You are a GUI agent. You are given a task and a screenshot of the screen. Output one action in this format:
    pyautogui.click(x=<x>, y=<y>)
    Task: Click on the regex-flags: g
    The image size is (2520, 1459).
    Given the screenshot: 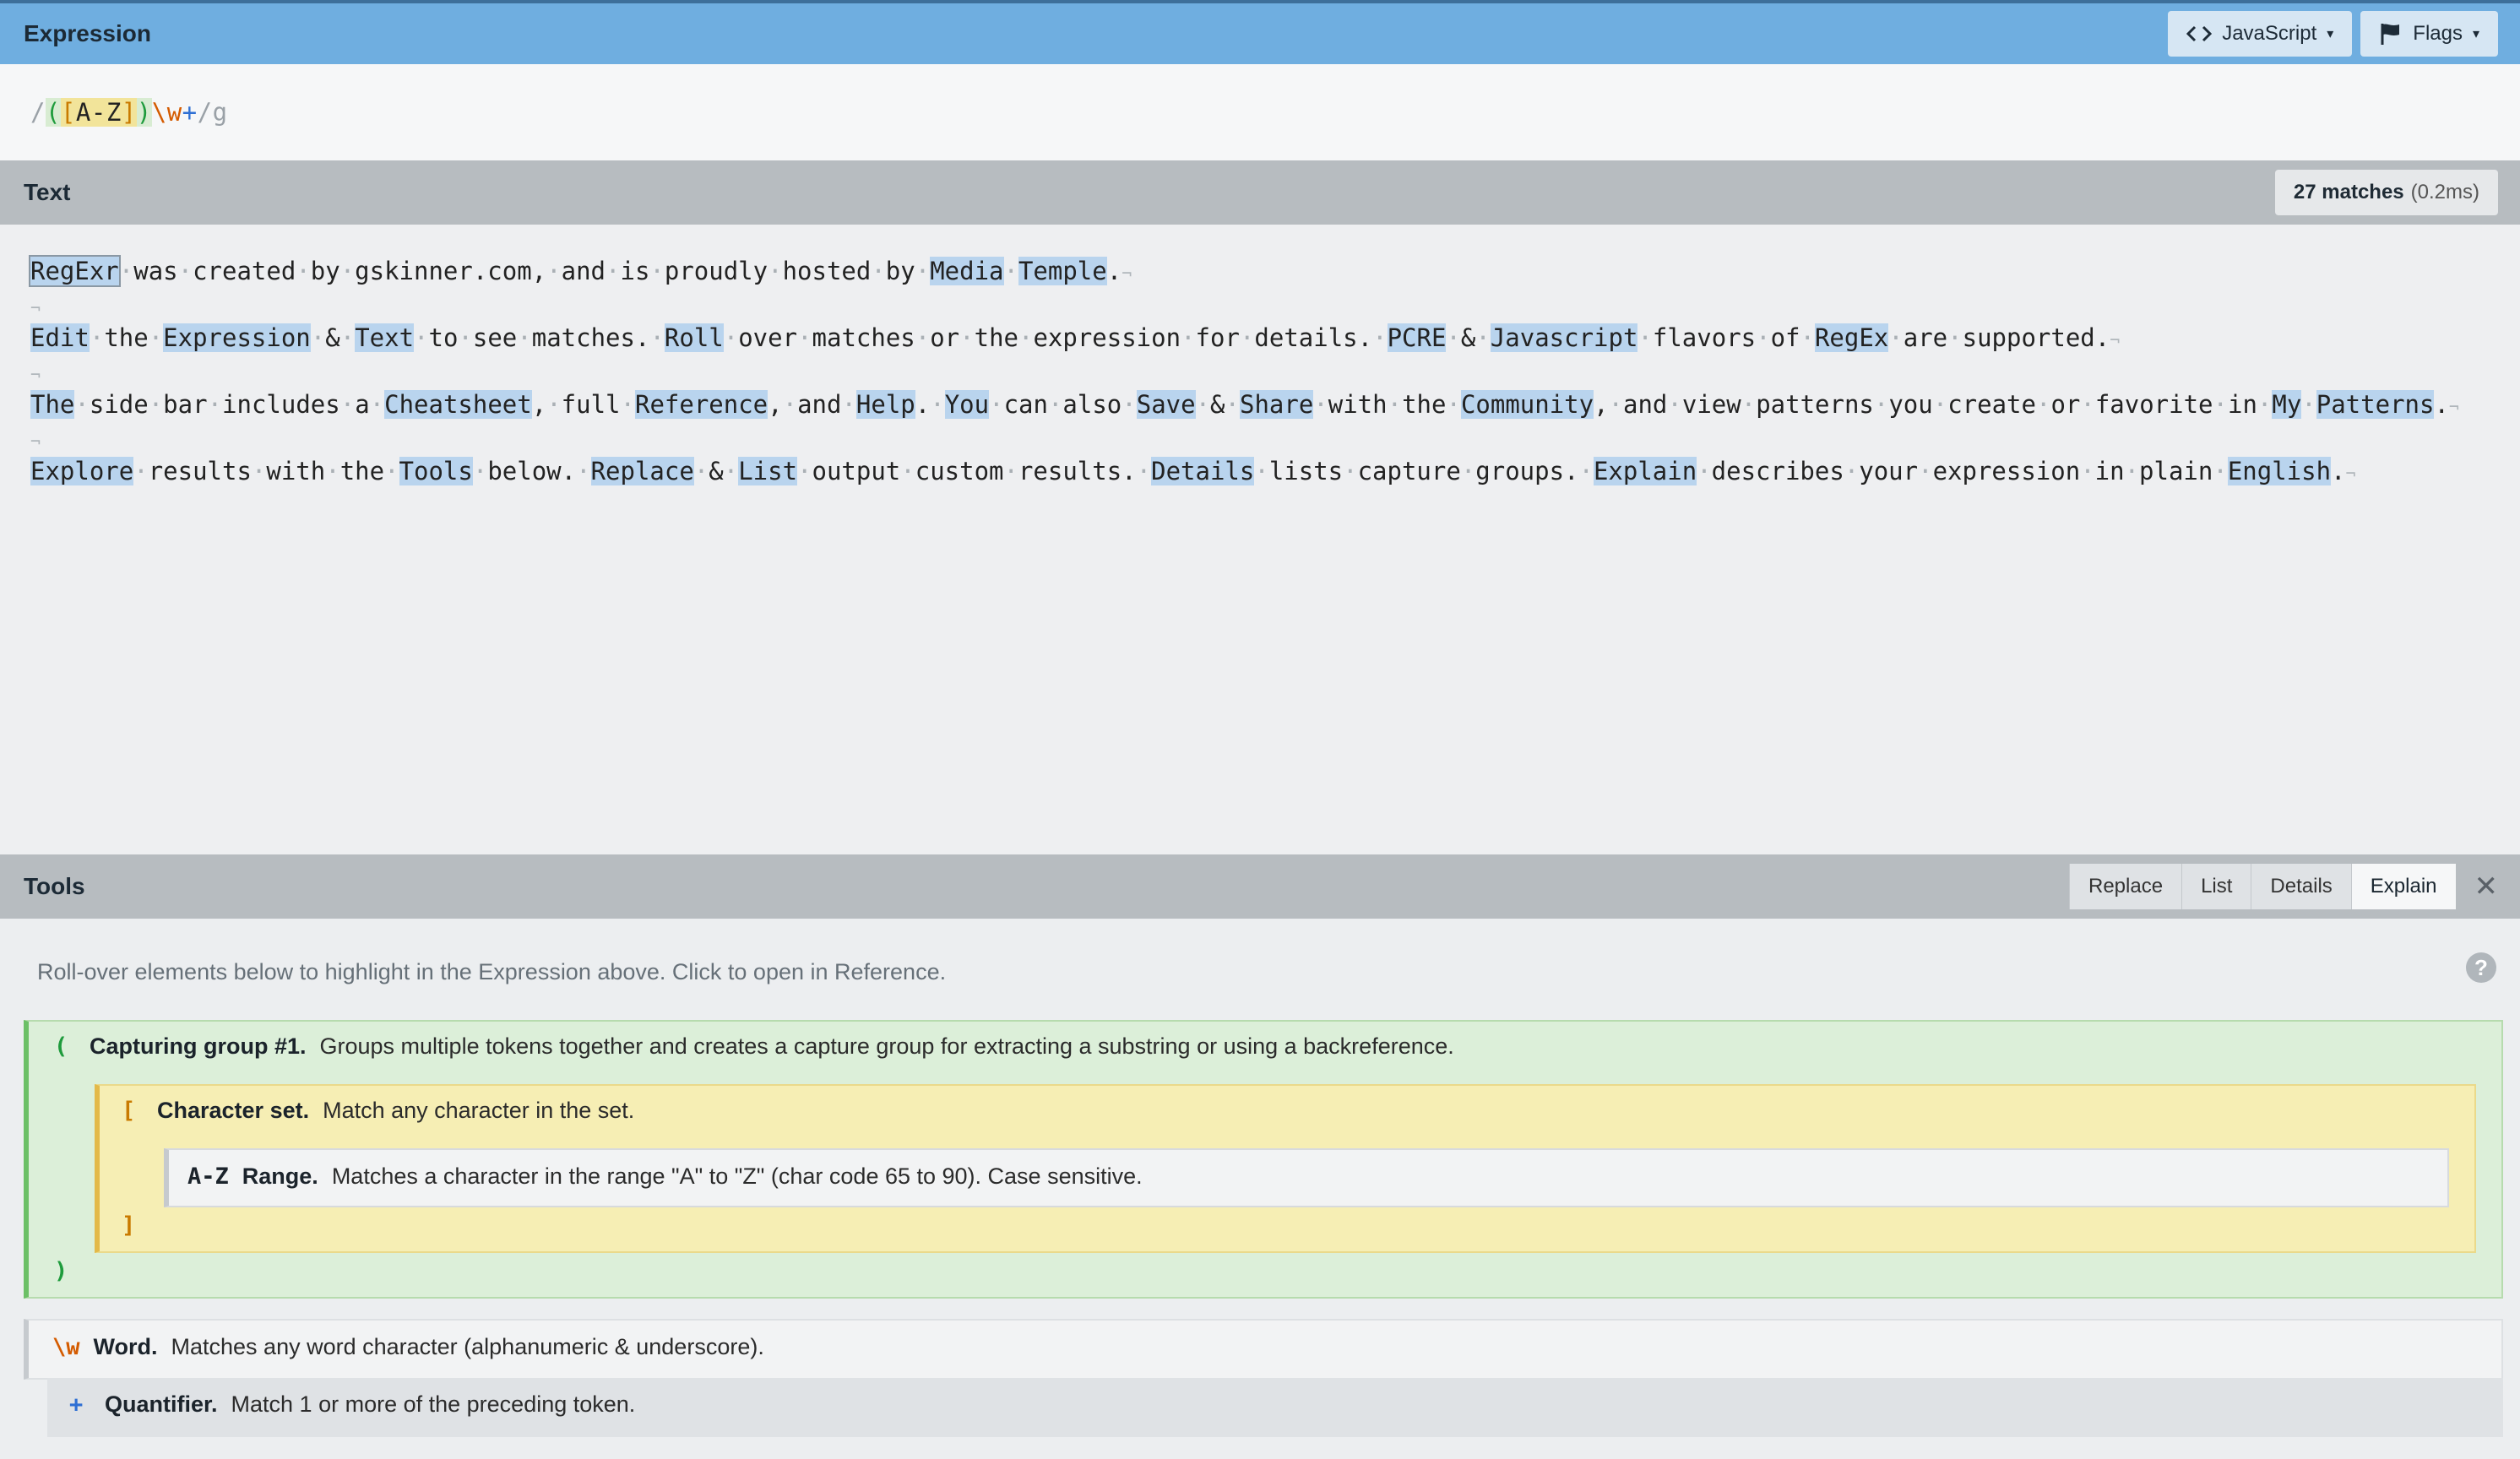 What is the action you would take?
    pyautogui.click(x=221, y=112)
    